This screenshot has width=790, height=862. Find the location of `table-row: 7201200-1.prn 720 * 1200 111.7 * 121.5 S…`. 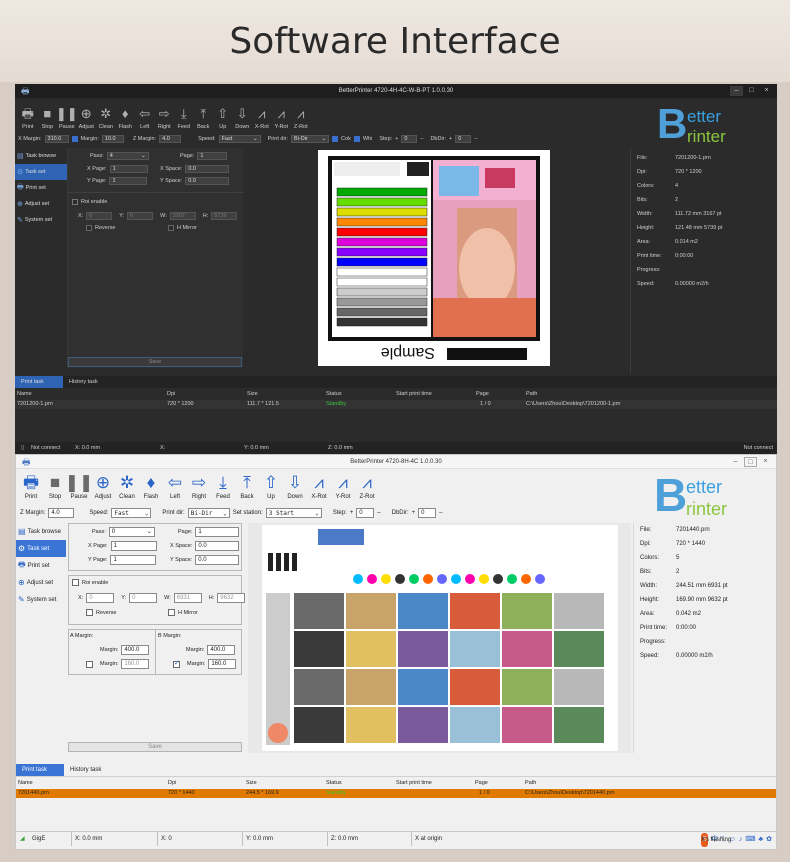

table-row: 7201200-1.prn 720 * 1200 111.7 * 121.5 S… is located at coordinates (396, 404).